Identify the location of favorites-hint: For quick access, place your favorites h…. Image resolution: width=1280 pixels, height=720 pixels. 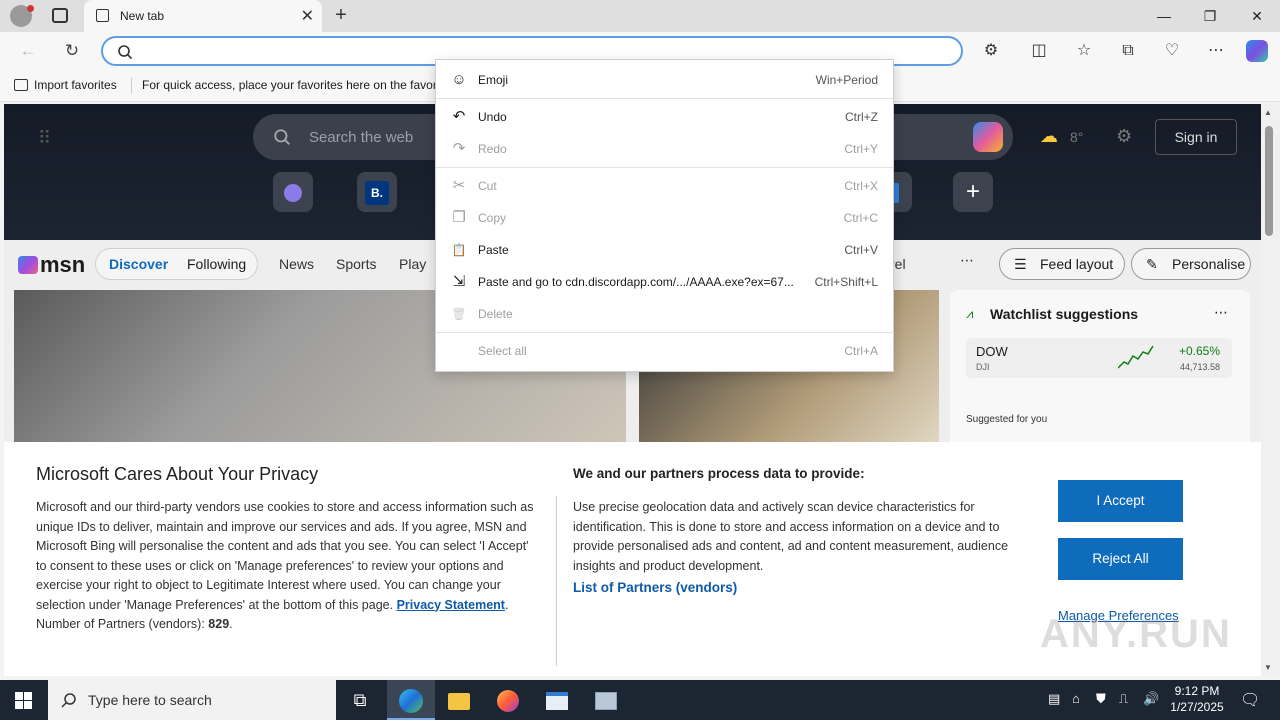
(292, 85).